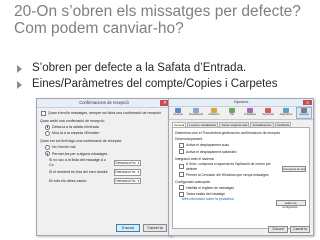 The image size is (320, 240). What do you see at coordinates (68, 180) in the screenshot?
I see `rule-label: En tots els altres casos:` at bounding box center [68, 180].